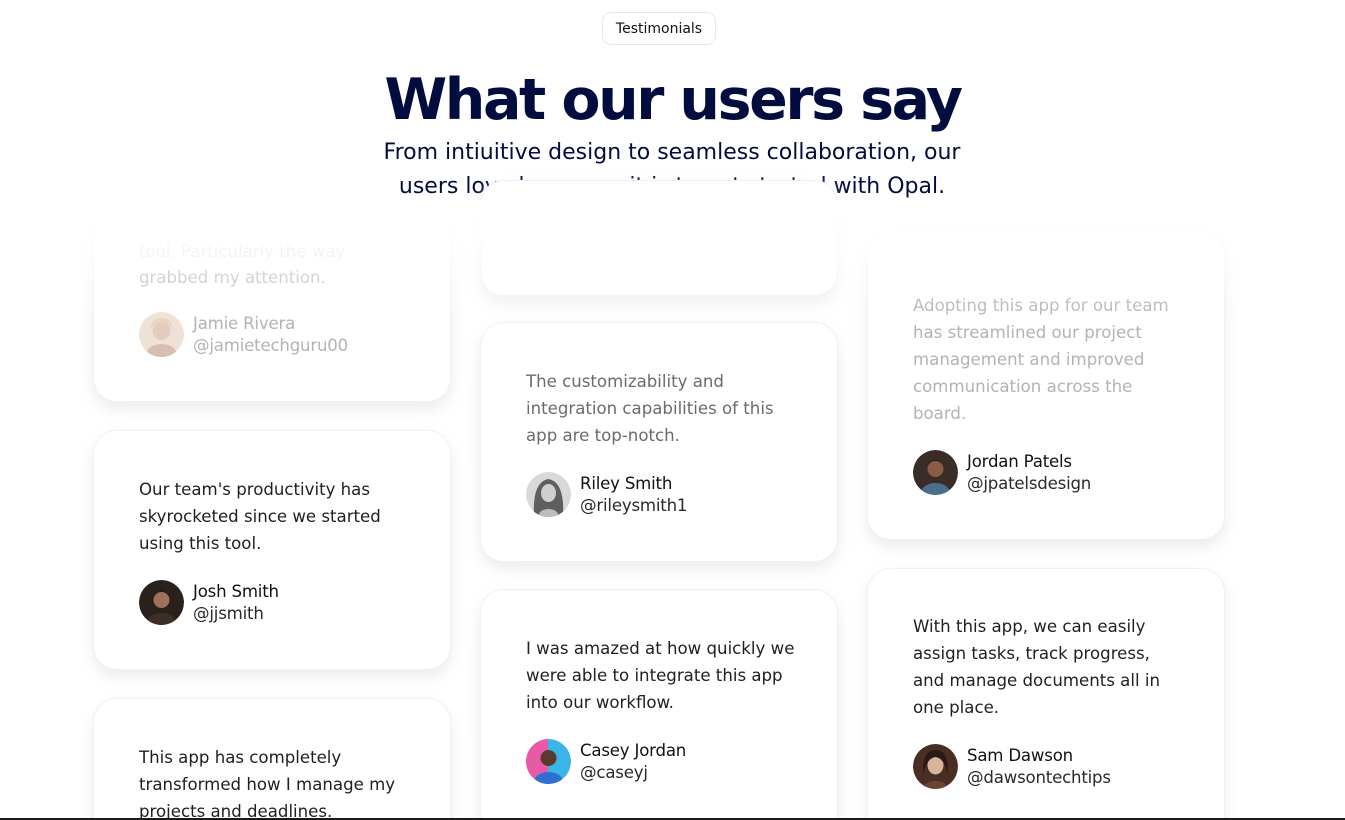  What do you see at coordinates (228, 613) in the screenshot?
I see `author-handle: @jjsmith` at bounding box center [228, 613].